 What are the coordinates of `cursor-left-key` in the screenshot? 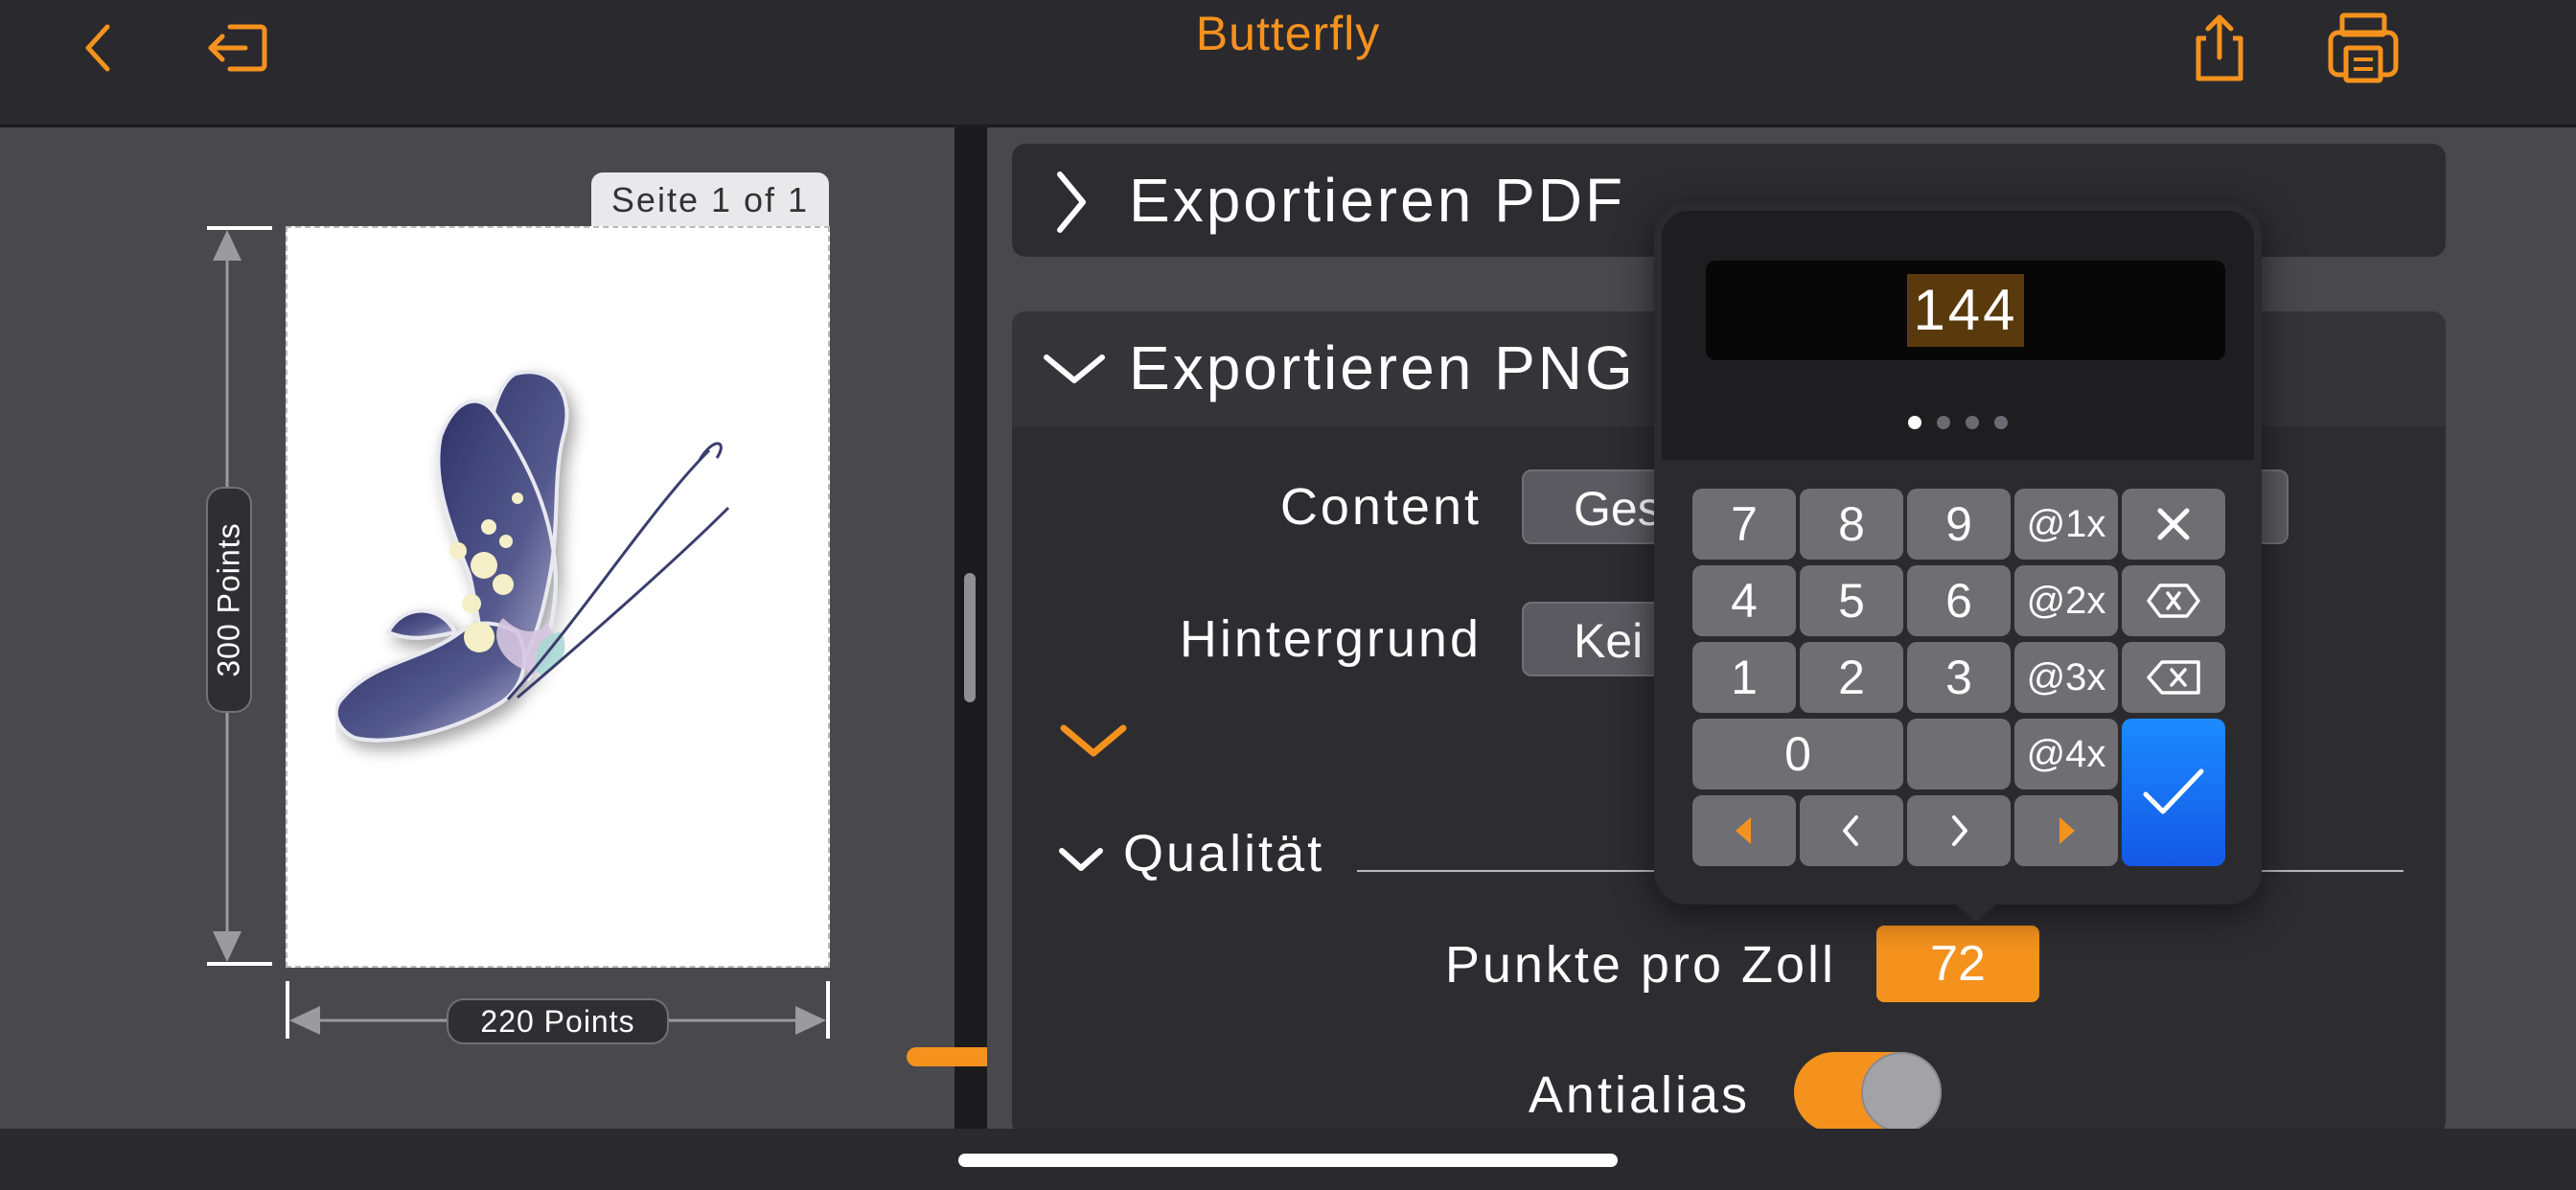 It's located at (1851, 831).